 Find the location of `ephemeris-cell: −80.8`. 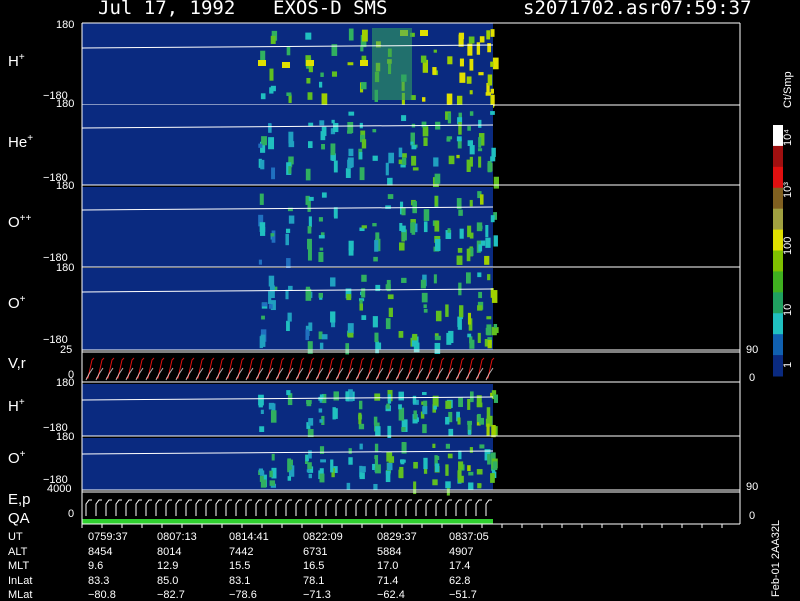

ephemeris-cell: −80.8 is located at coordinates (102, 595).